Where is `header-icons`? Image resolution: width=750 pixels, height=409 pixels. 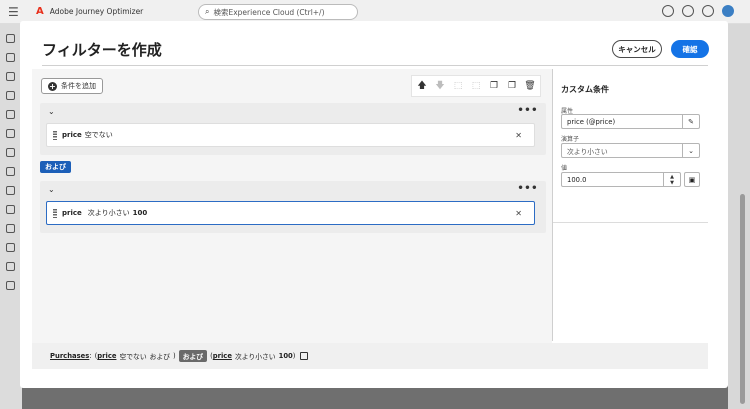 header-icons is located at coordinates (698, 11).